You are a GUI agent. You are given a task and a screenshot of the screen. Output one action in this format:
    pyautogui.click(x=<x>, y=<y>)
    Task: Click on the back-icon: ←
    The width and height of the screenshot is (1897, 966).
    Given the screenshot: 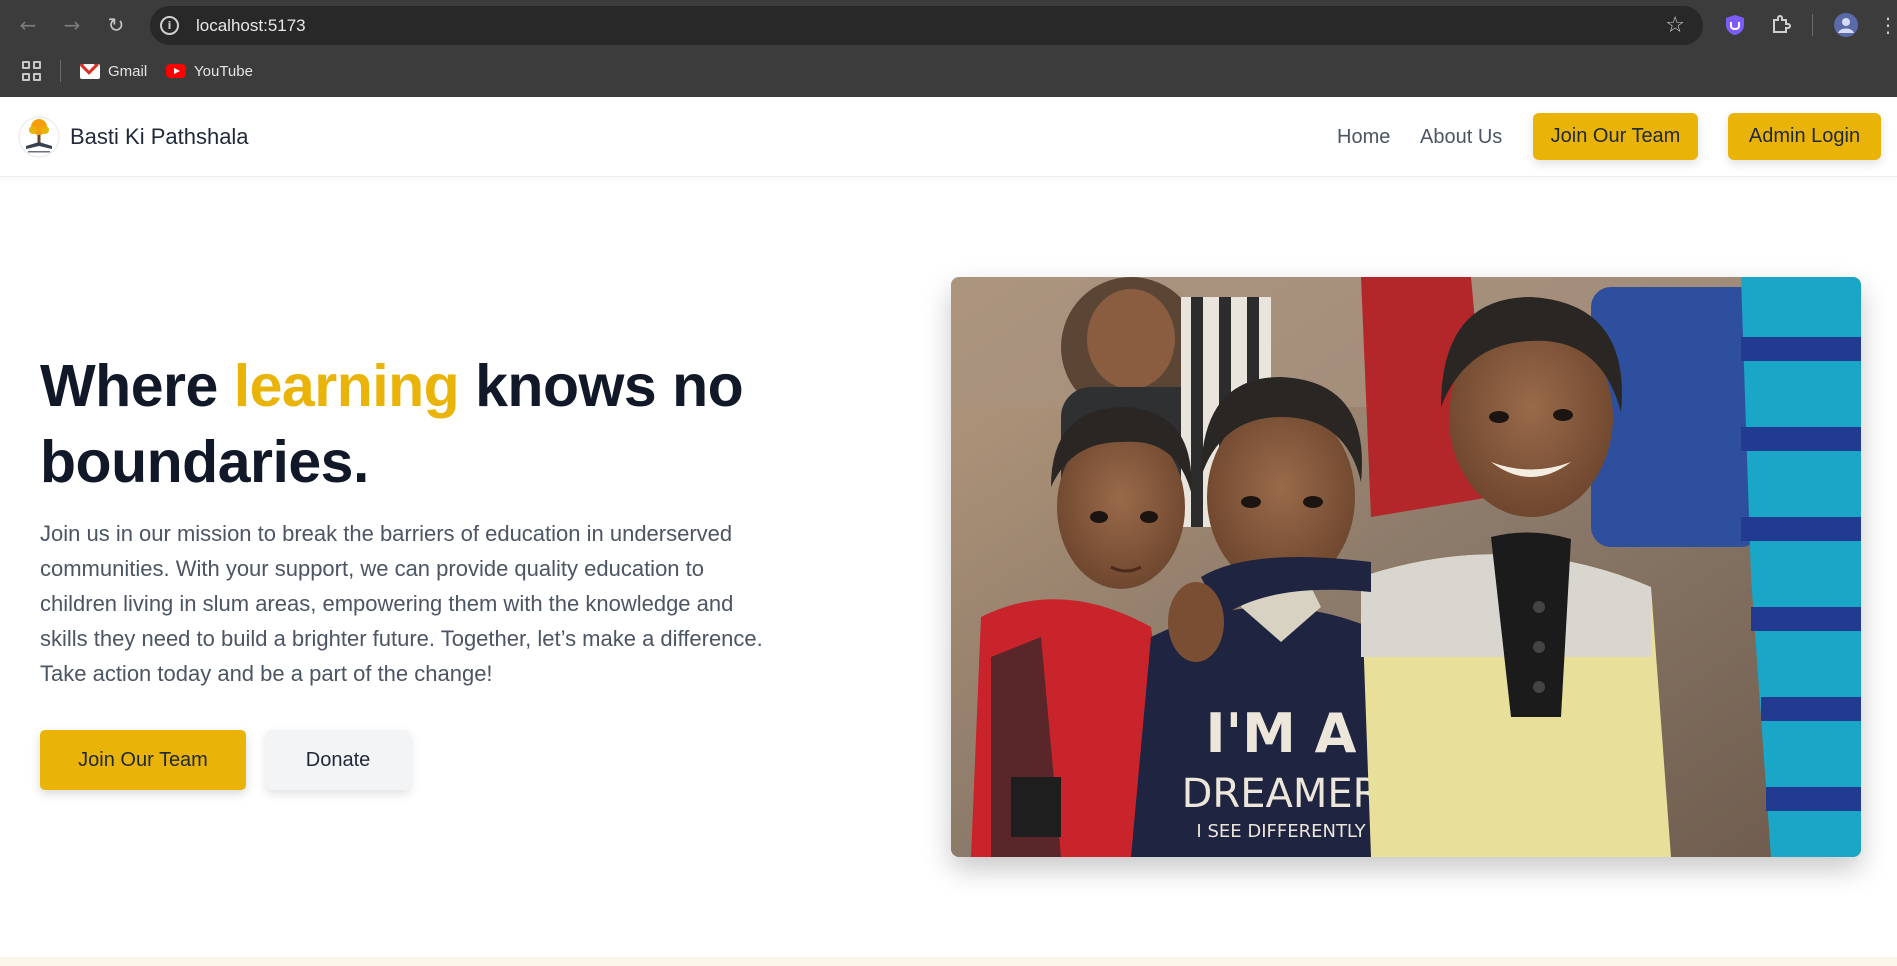 What is the action you would take?
    pyautogui.click(x=28, y=25)
    